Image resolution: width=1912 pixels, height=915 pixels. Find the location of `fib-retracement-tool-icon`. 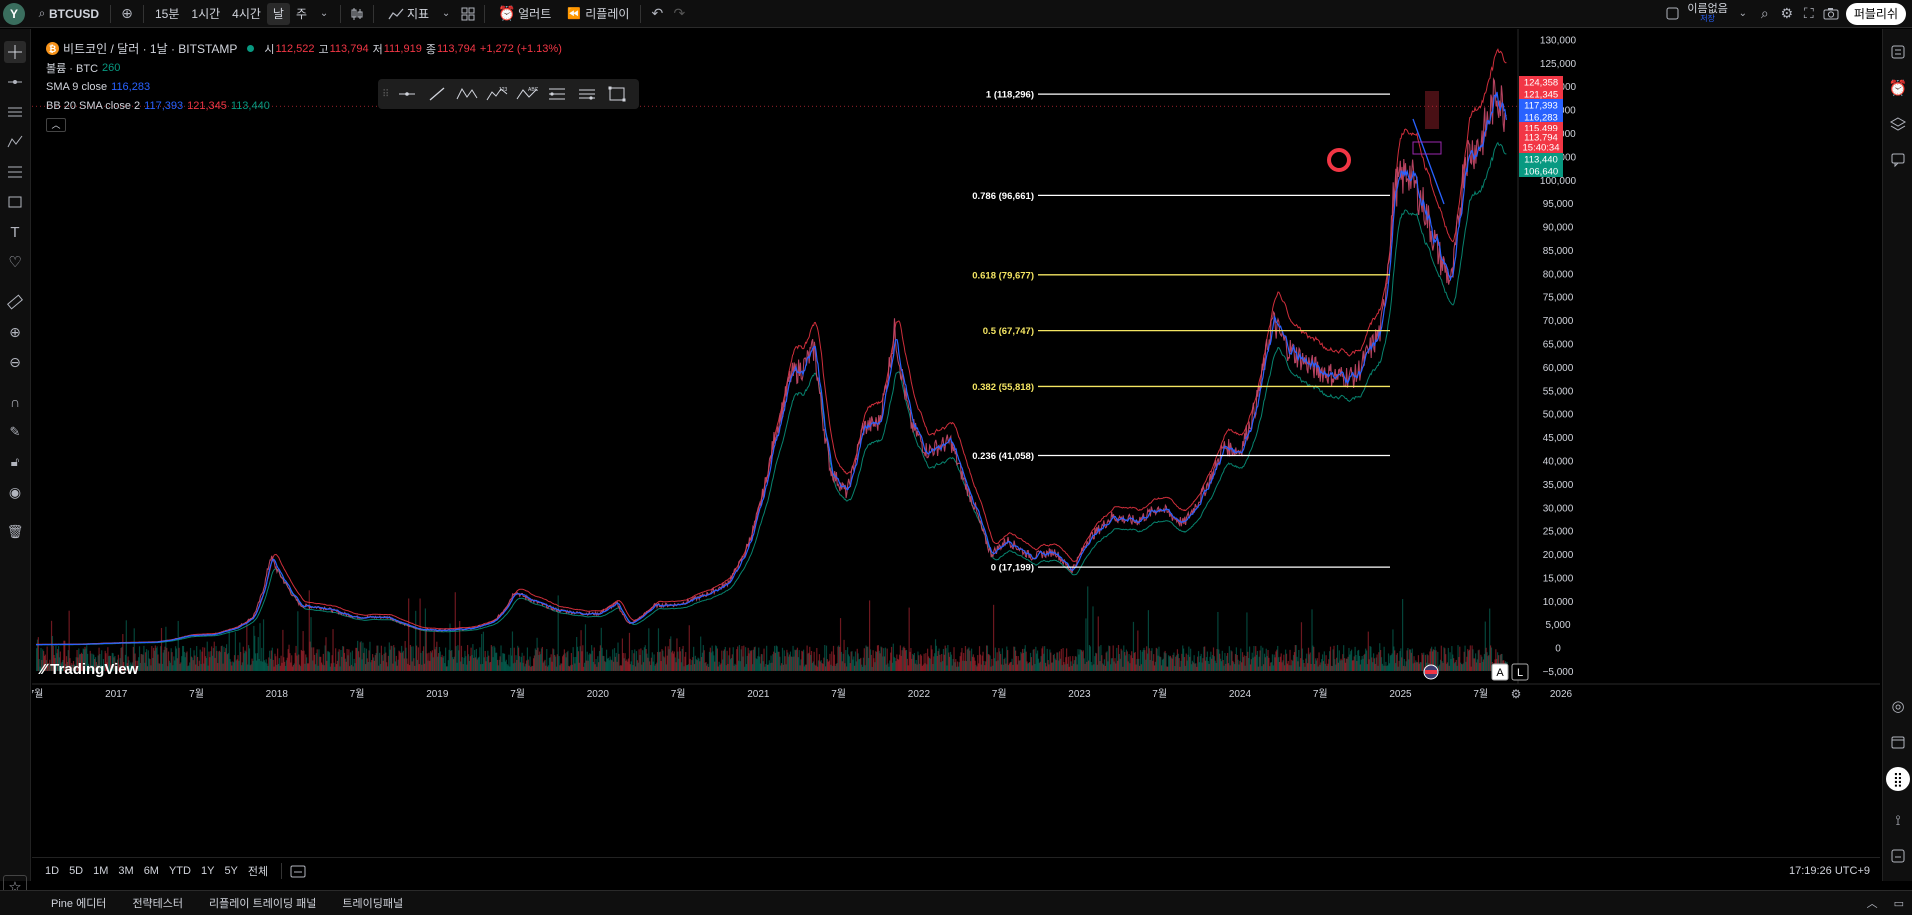

fib-retracement-tool-icon is located at coordinates (556, 94).